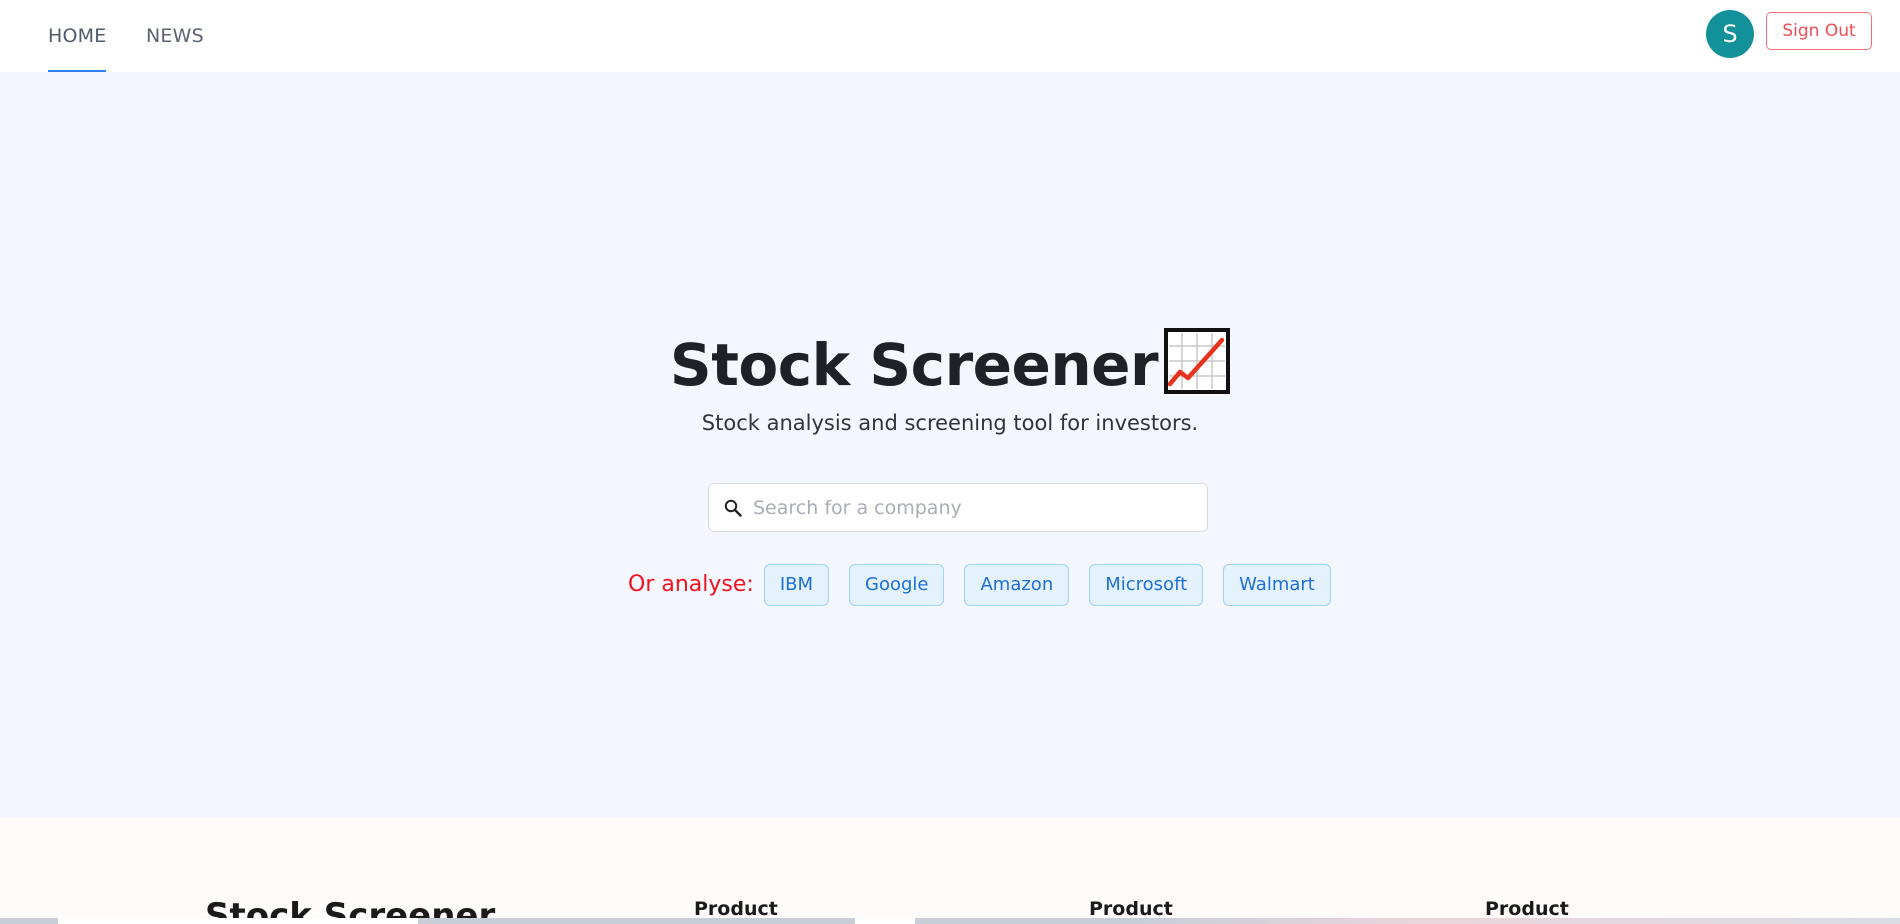  What do you see at coordinates (950, 871) in the screenshot?
I see `footer: Stock Screener Product Product Product` at bounding box center [950, 871].